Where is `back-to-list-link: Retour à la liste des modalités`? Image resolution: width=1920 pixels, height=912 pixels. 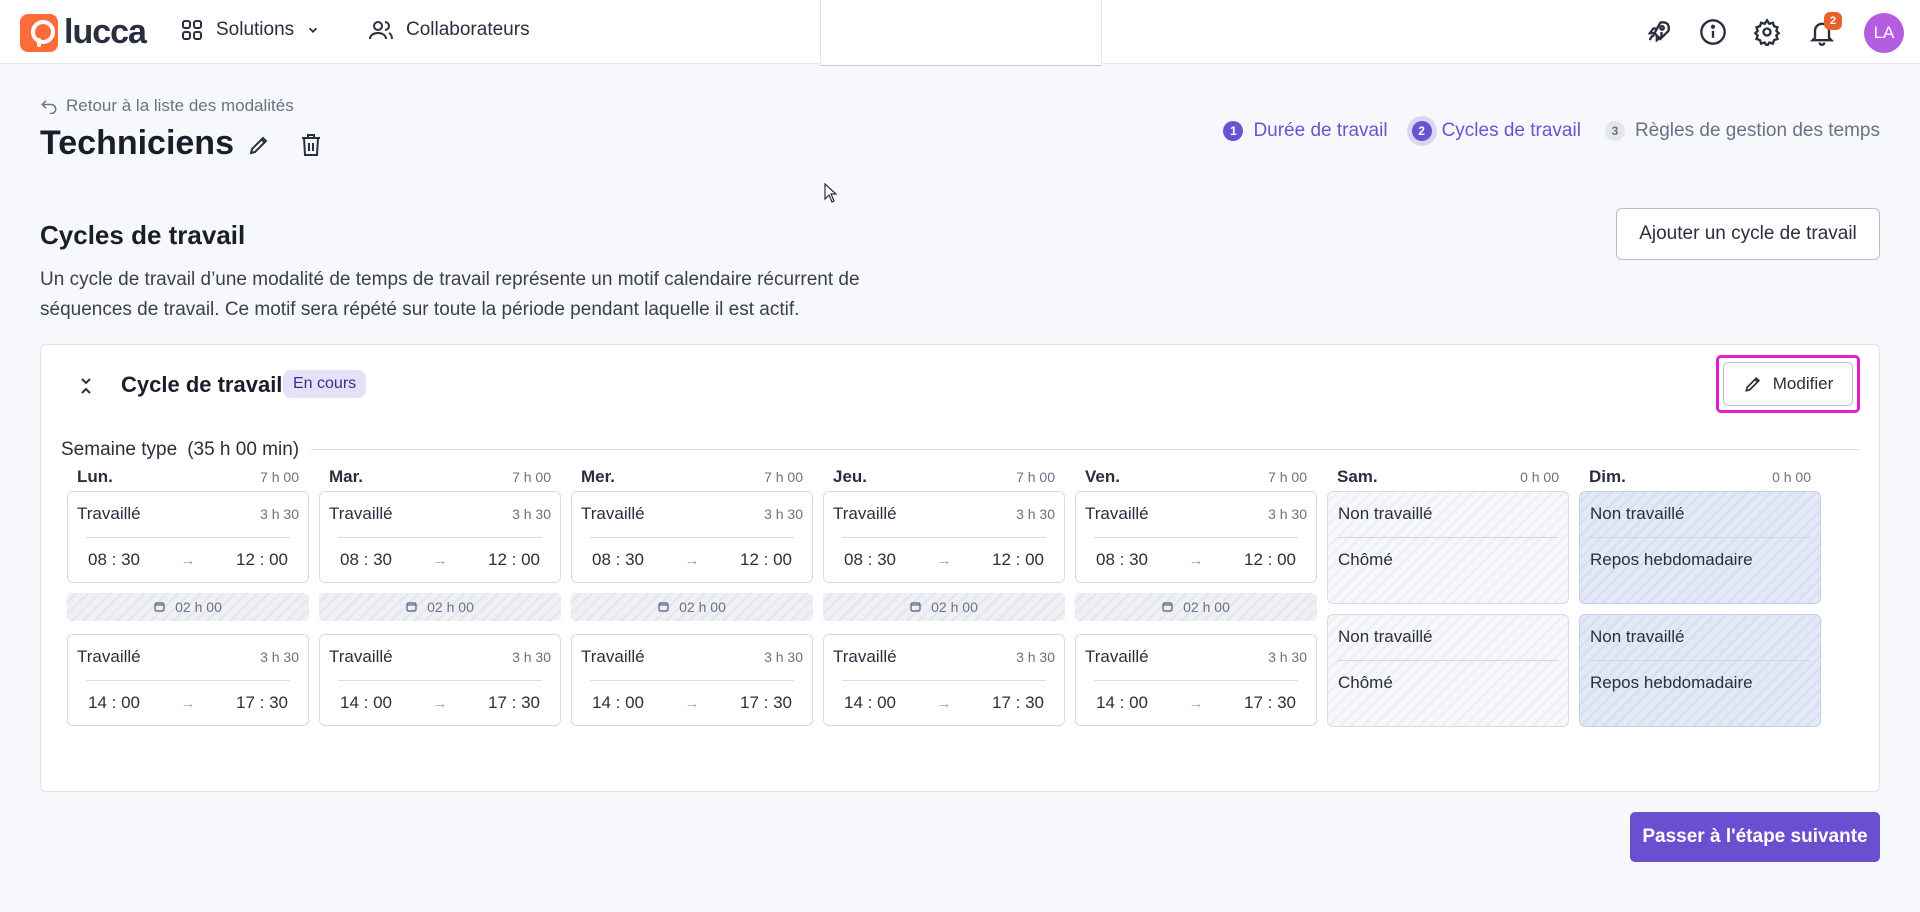 back-to-list-link: Retour à la liste des modalités is located at coordinates (167, 106).